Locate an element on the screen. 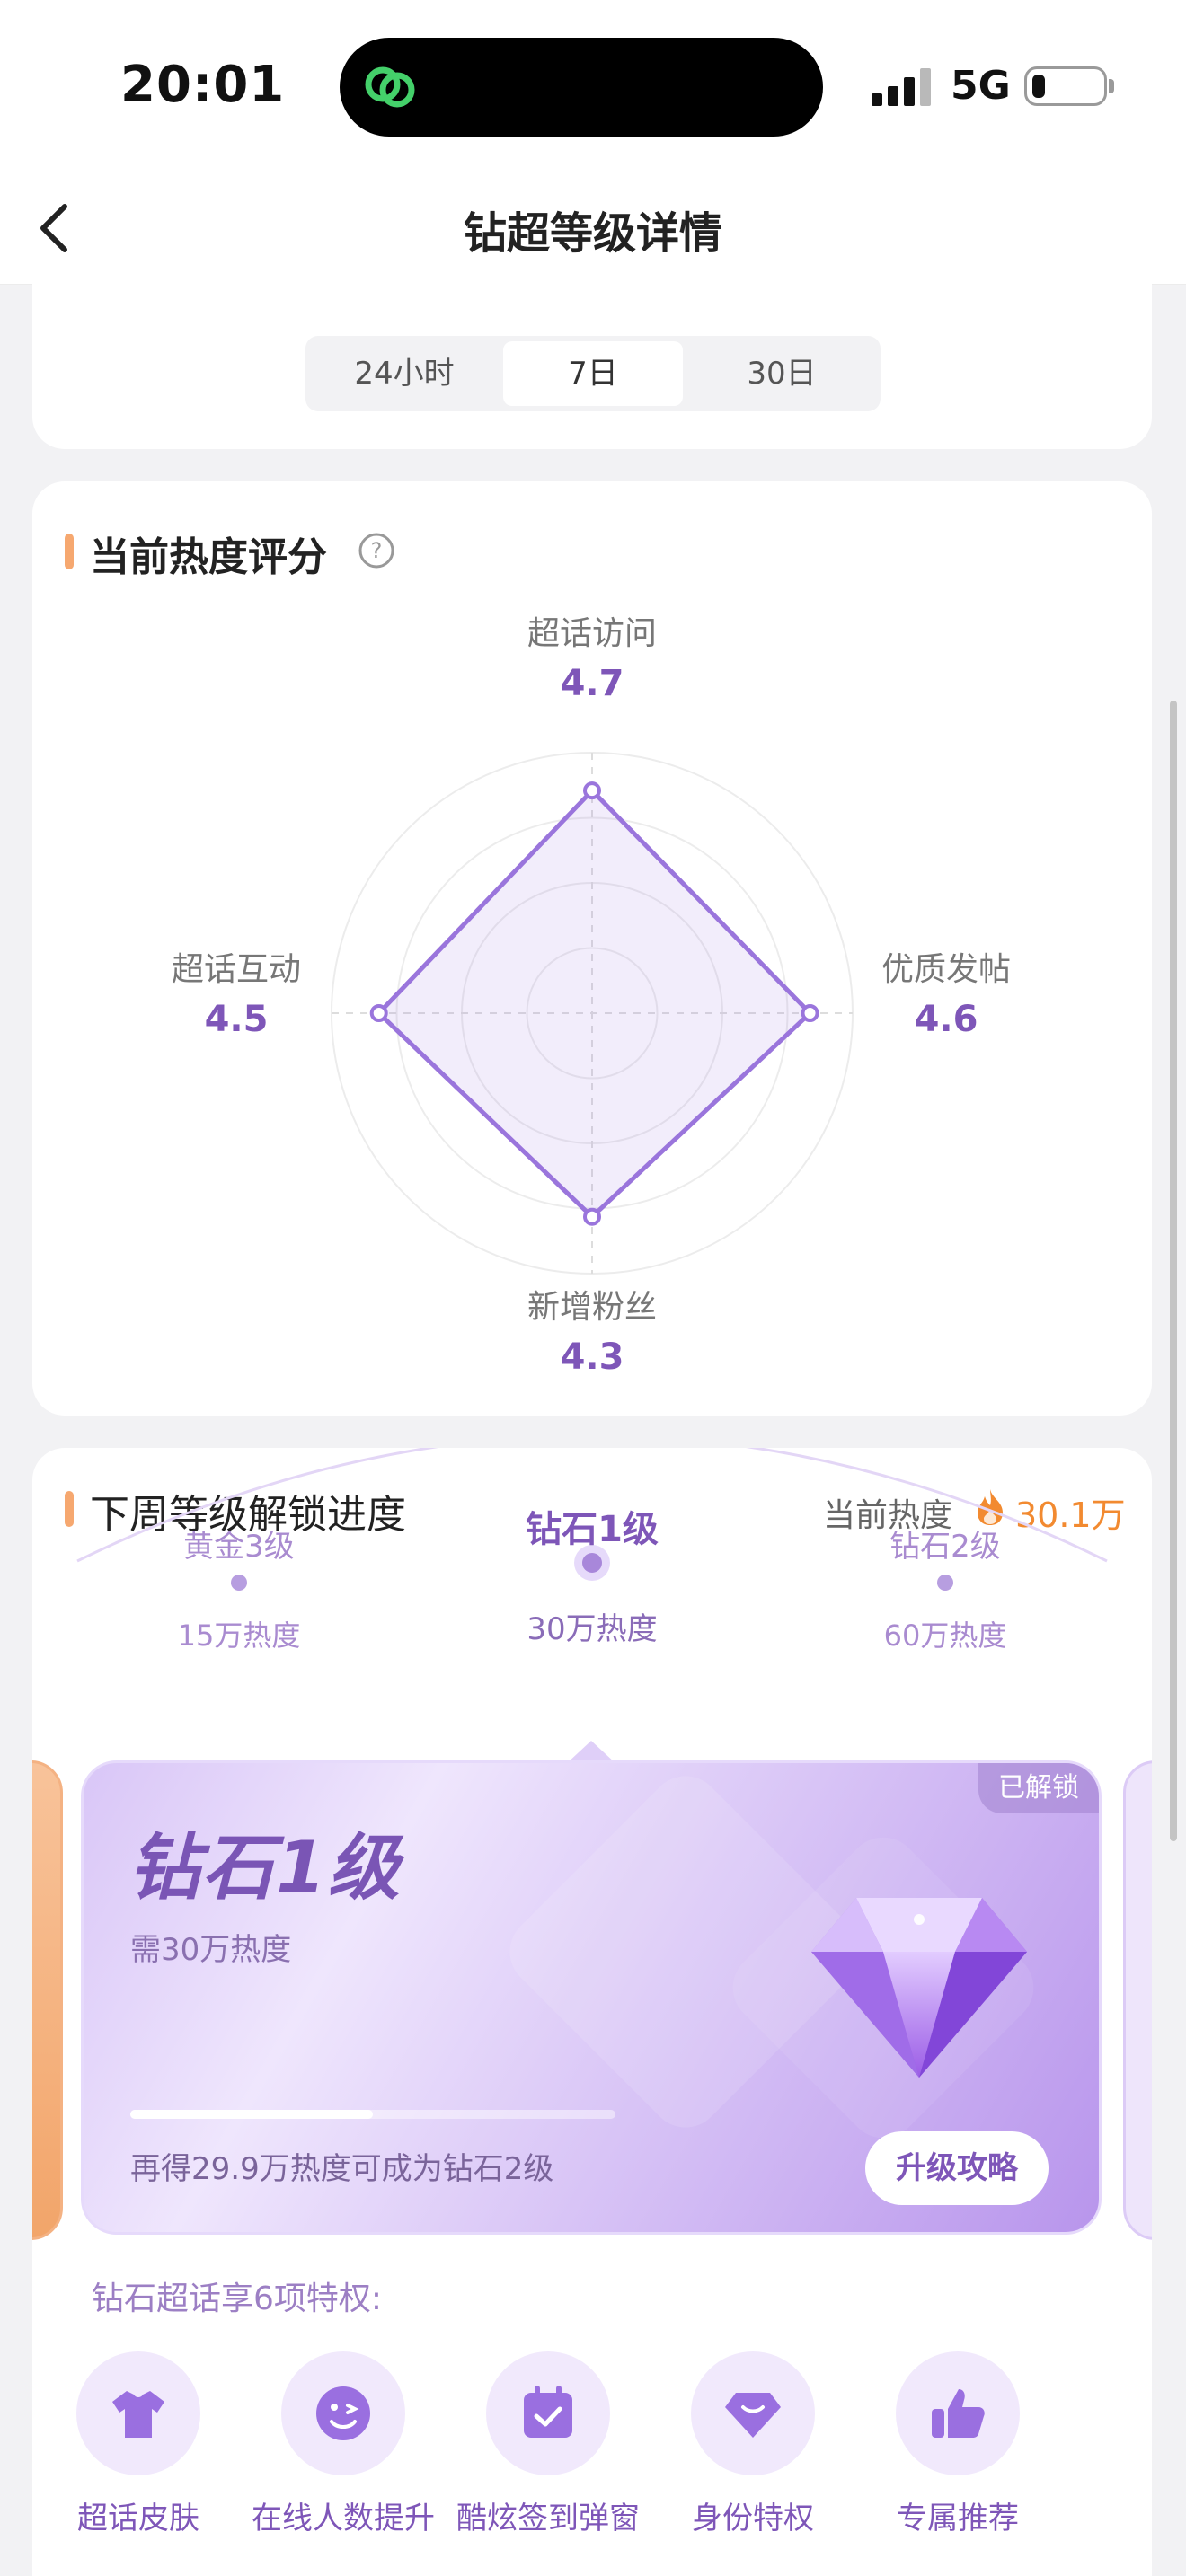 The image size is (1186, 2576). dynamic-island is located at coordinates (581, 87).